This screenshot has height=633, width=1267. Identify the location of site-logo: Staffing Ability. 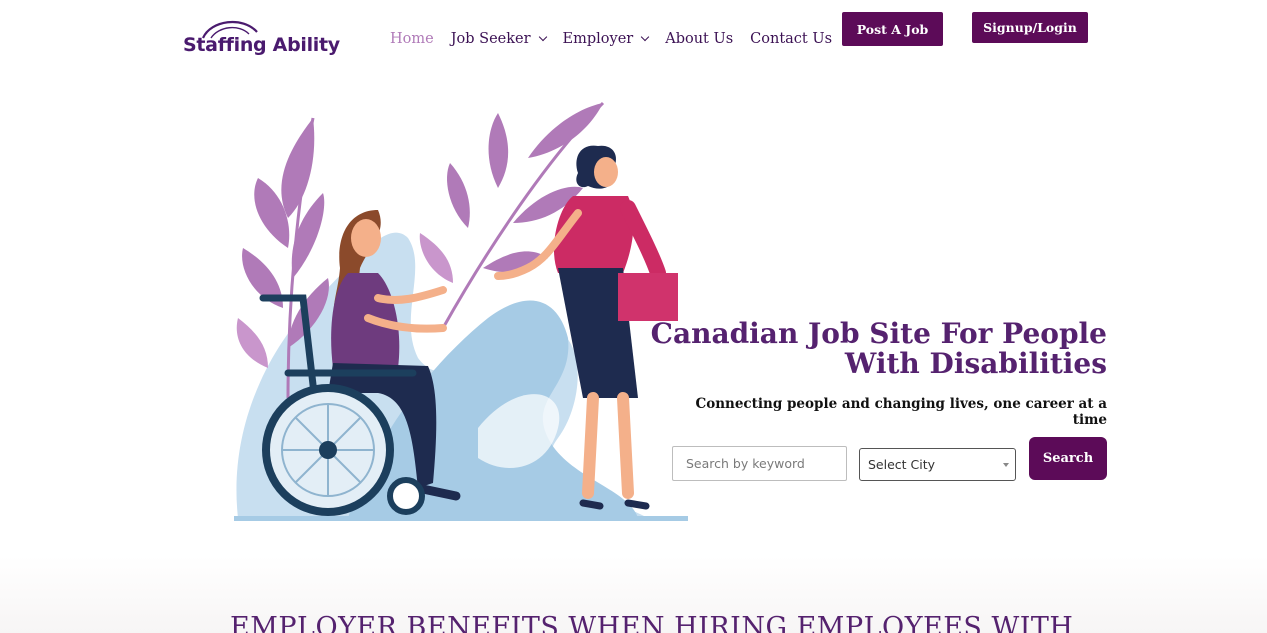
(261, 41).